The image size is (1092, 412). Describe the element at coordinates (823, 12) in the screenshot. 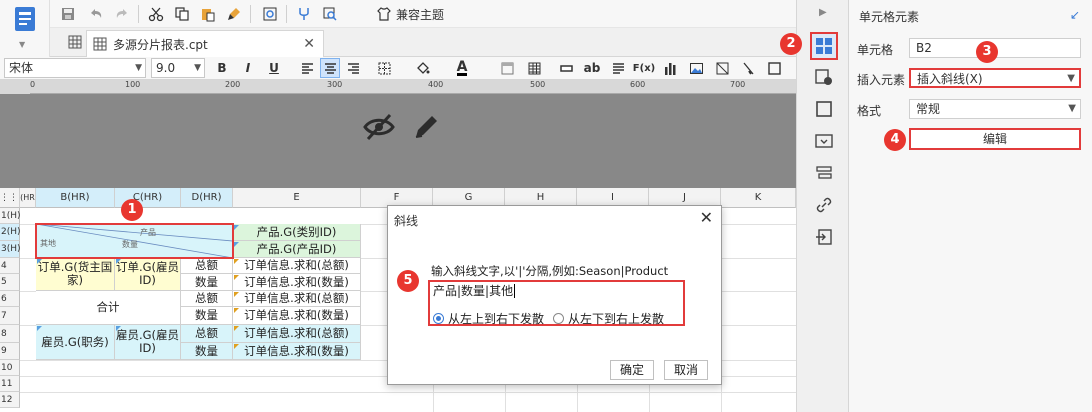

I see `collapse-arrow-icon: ▶` at that location.